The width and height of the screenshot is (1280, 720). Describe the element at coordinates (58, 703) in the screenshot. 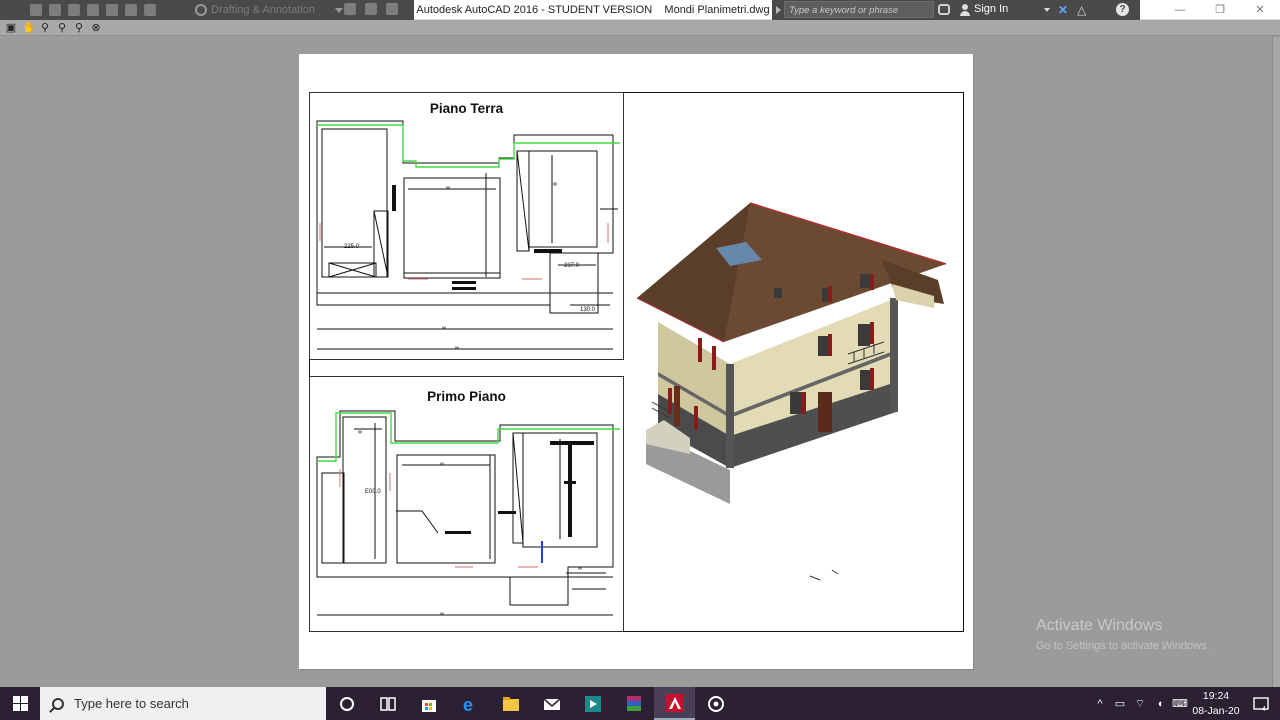

I see `search-icon` at that location.